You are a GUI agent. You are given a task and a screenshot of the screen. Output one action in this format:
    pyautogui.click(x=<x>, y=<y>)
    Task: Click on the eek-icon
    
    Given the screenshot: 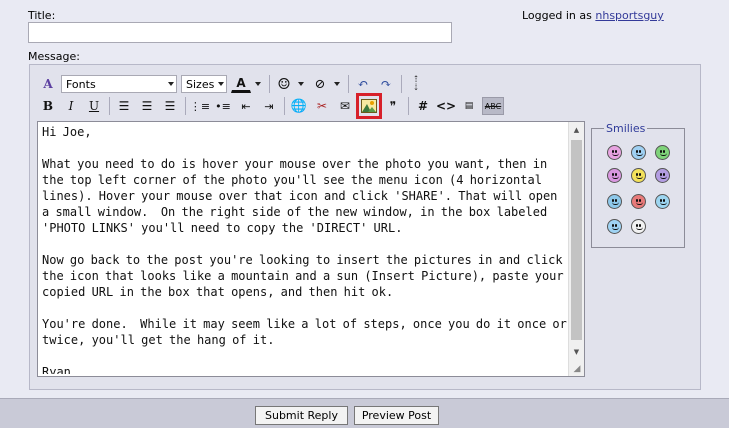 What is the action you would take?
    pyautogui.click(x=638, y=226)
    